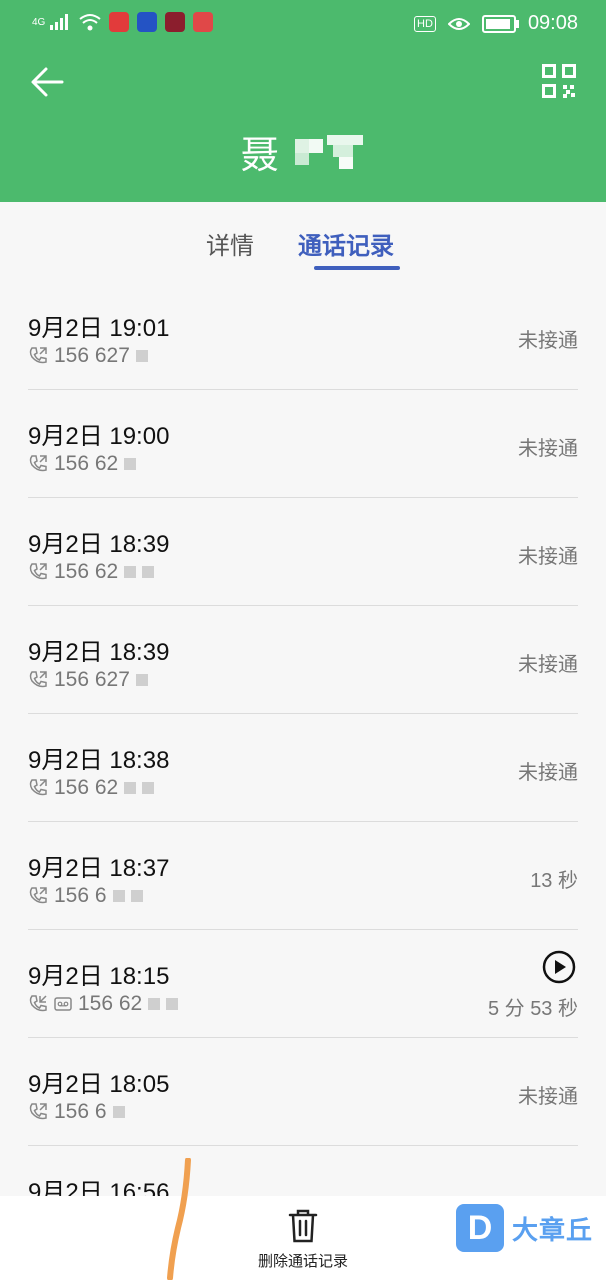 The width and height of the screenshot is (606, 1280). I want to click on eye-comfort-icon, so click(458, 23).